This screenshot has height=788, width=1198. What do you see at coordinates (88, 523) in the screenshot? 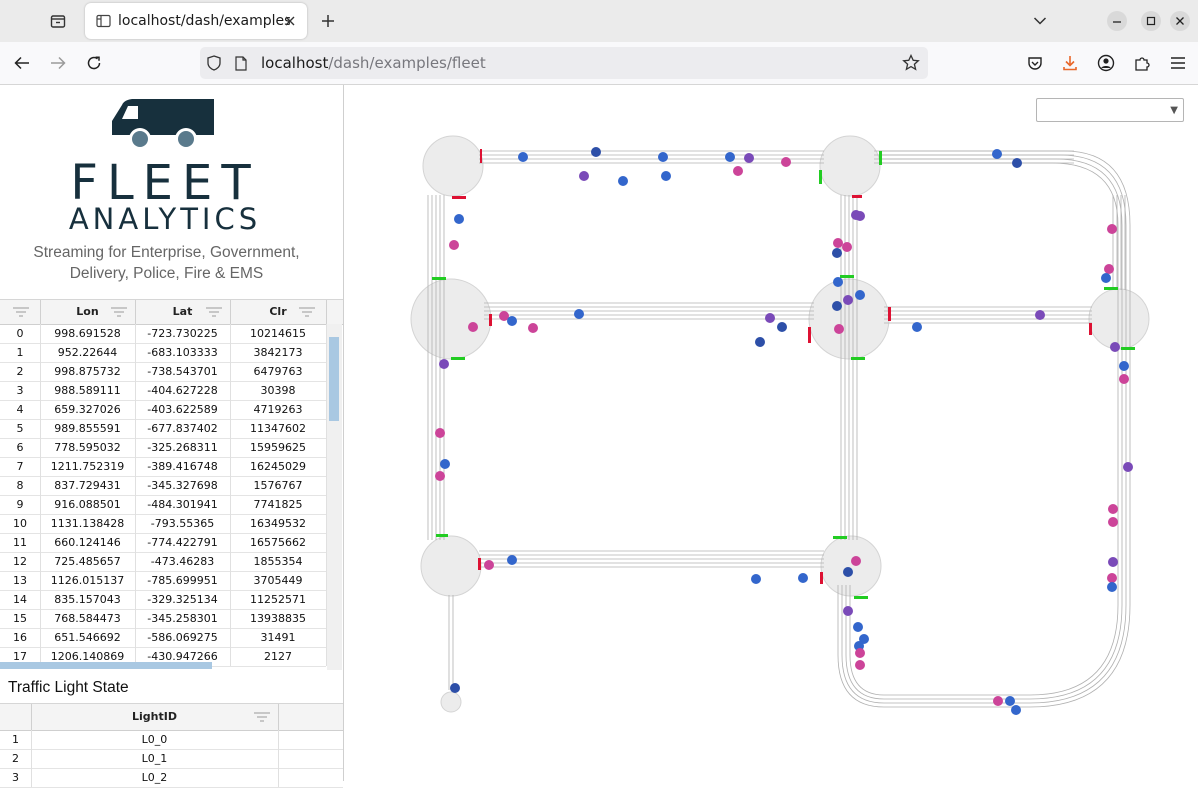
I see `cell-lon: 1131.138428` at bounding box center [88, 523].